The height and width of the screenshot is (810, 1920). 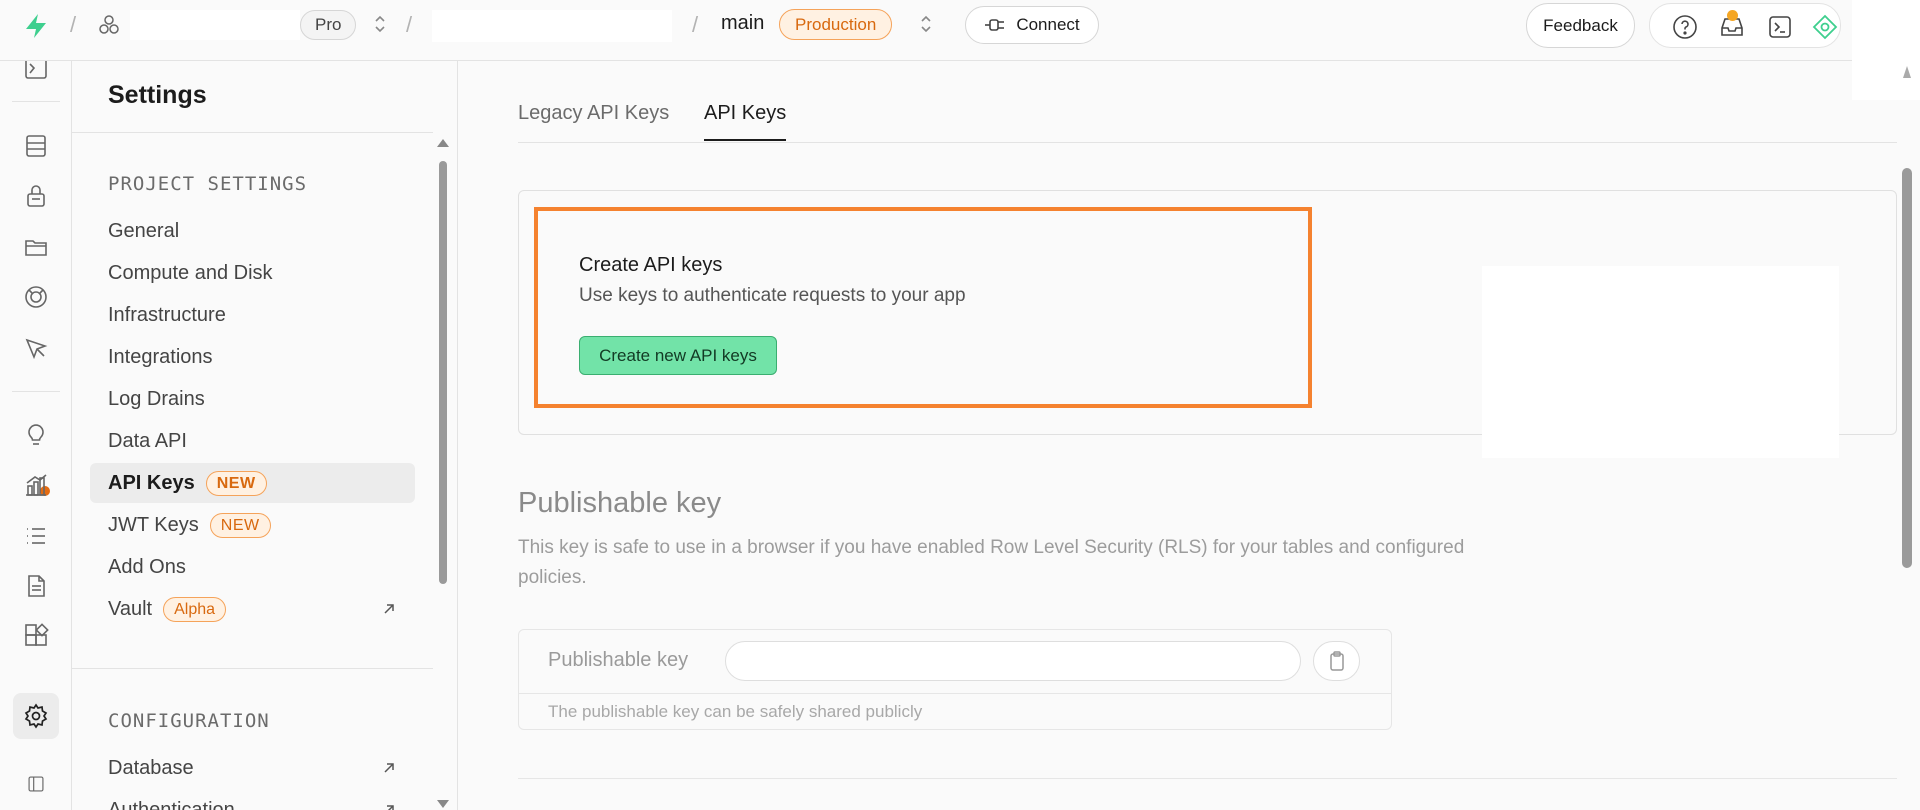 What do you see at coordinates (995, 25) in the screenshot?
I see `plug-icon` at bounding box center [995, 25].